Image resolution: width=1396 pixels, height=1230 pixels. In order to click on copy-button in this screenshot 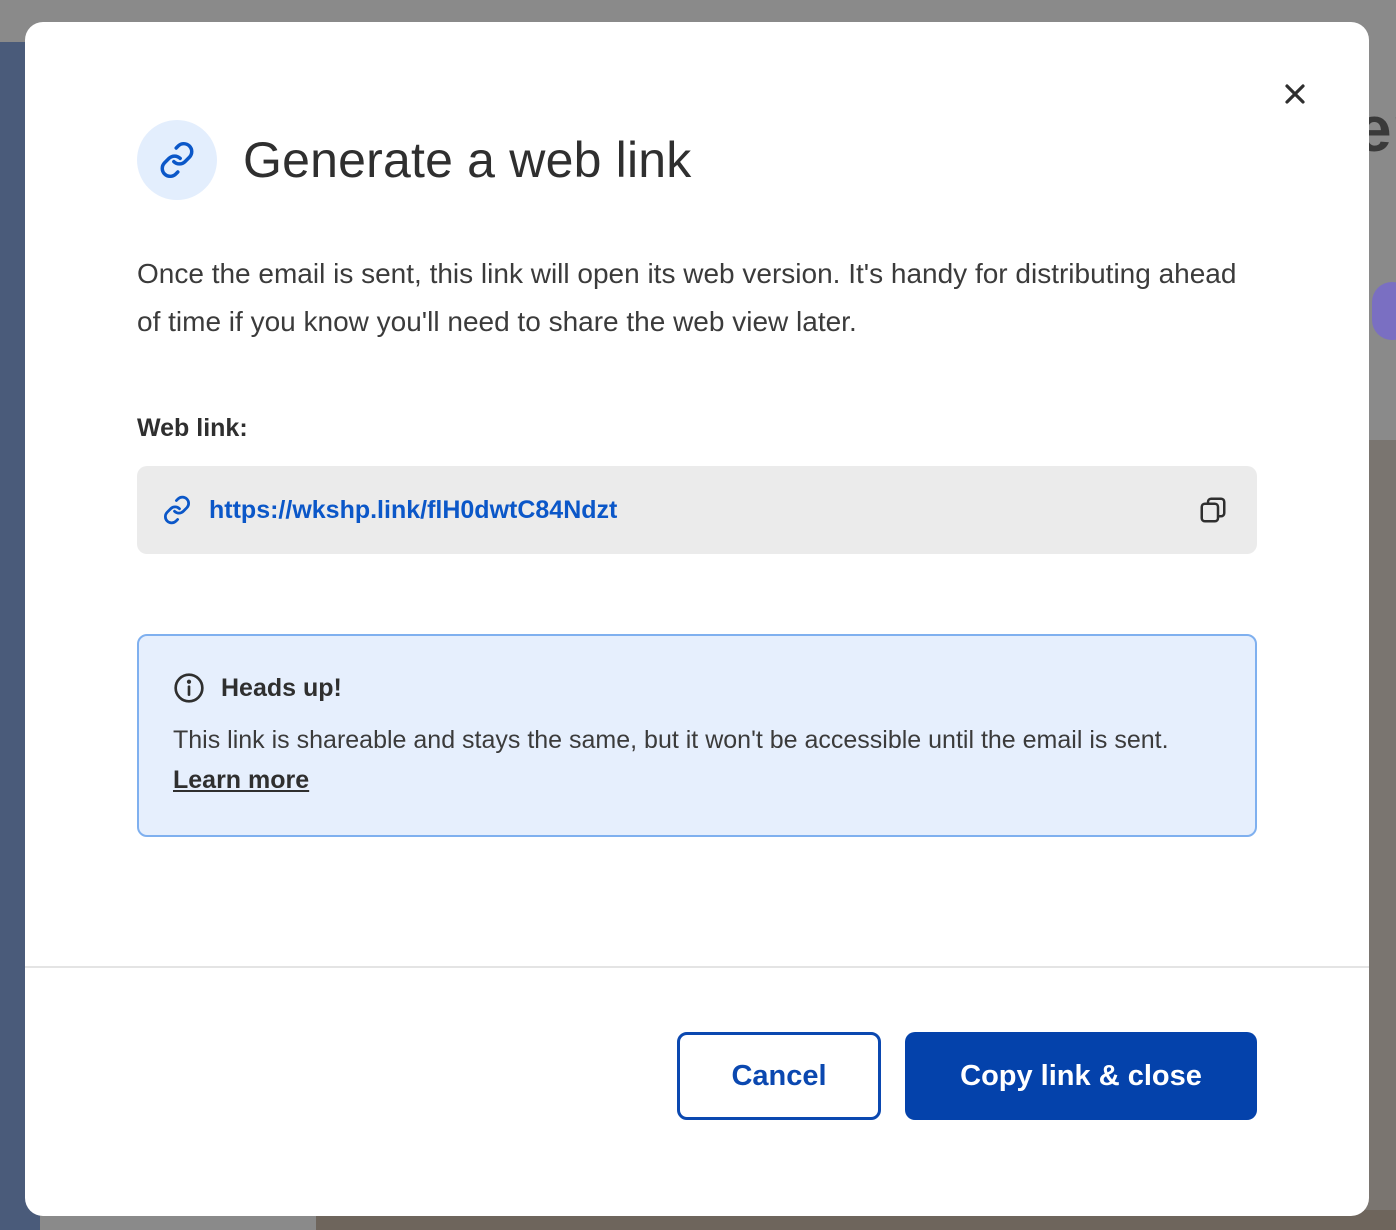, I will do `click(1213, 510)`.